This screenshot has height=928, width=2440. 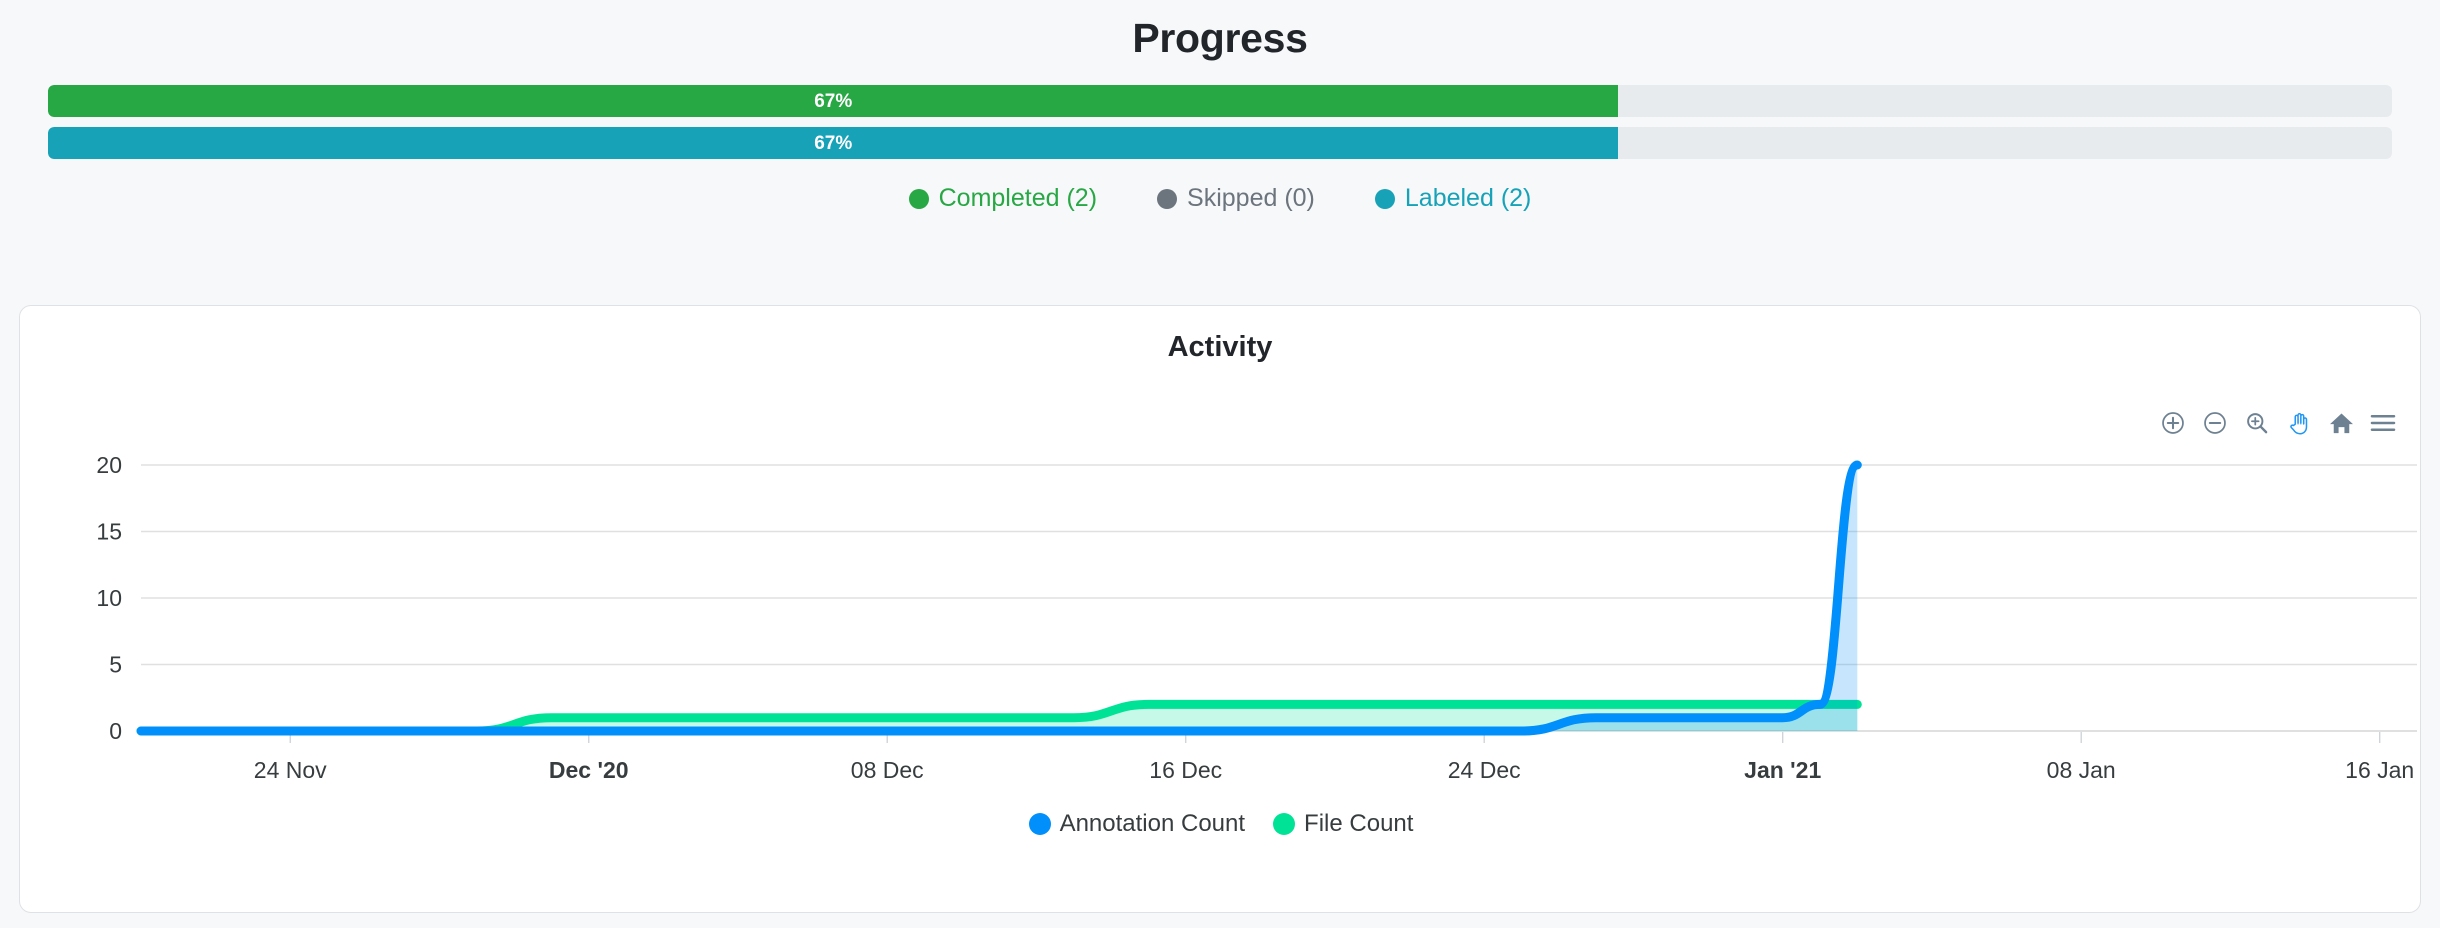 What do you see at coordinates (115, 665) in the screenshot?
I see `y-axis-tick-label: 5` at bounding box center [115, 665].